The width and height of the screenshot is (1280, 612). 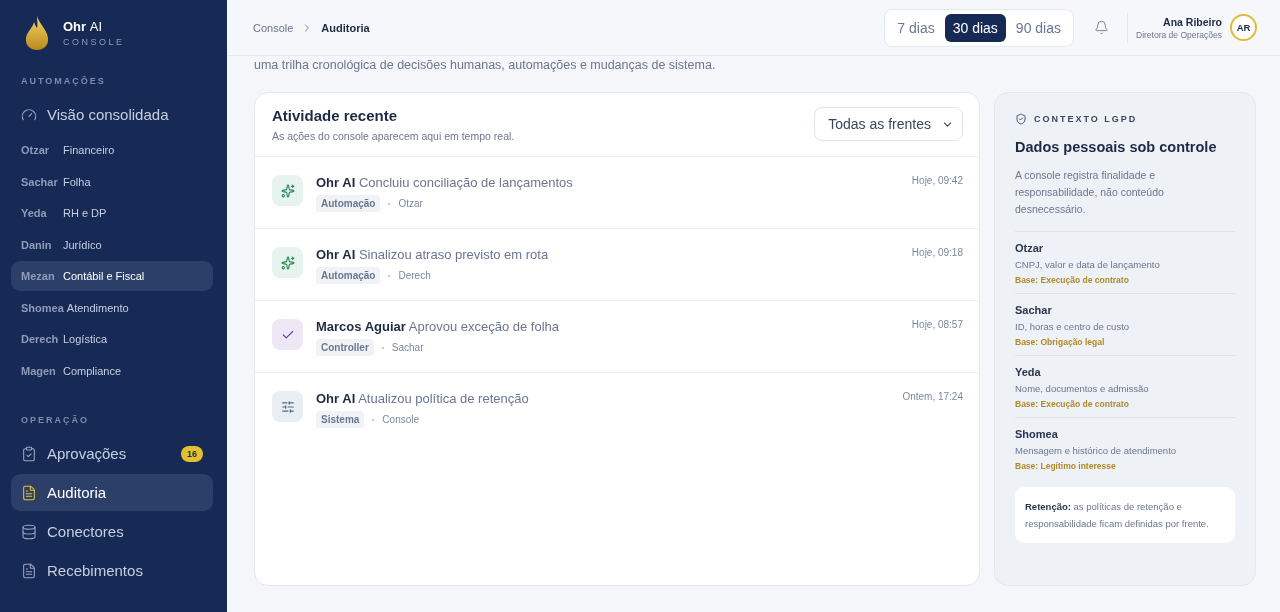 I want to click on activity-time: Ontem, 17:24, so click(x=932, y=397).